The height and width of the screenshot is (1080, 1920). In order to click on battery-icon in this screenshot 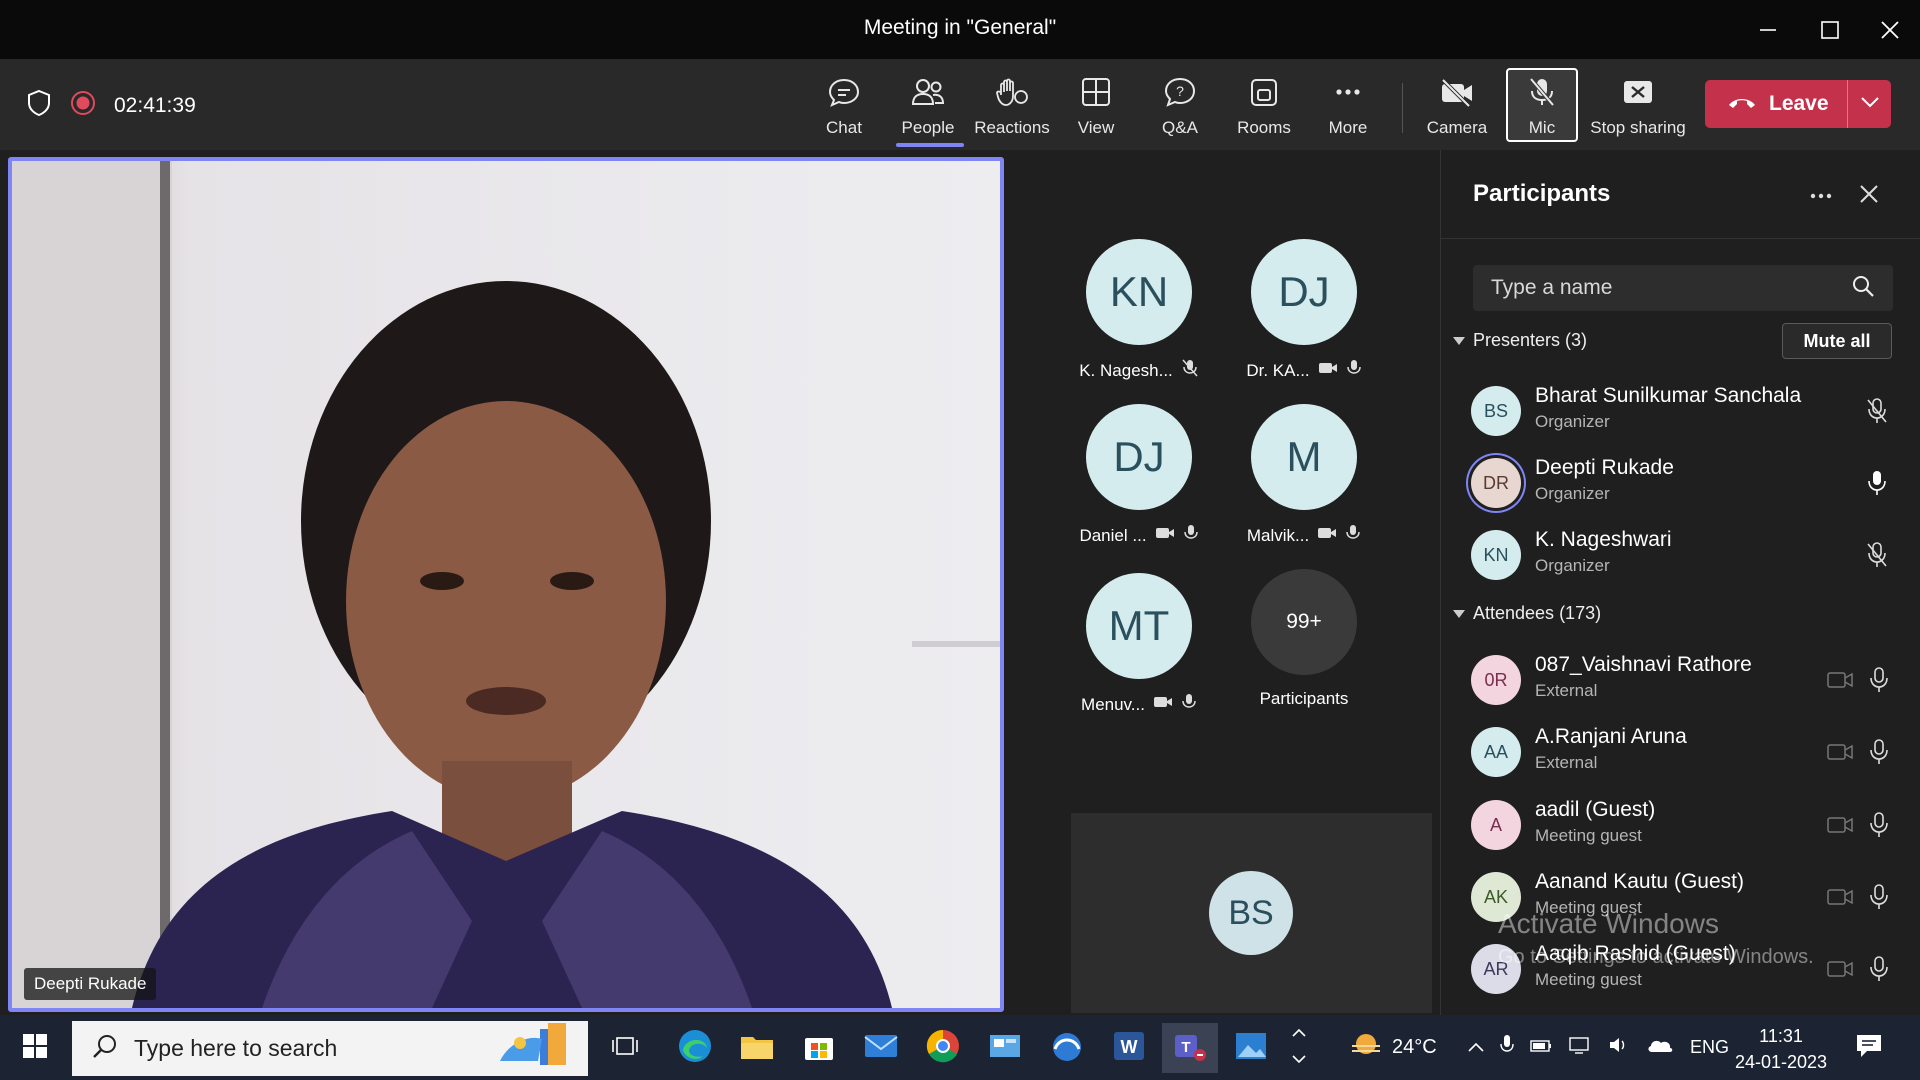, I will do `click(1541, 1047)`.